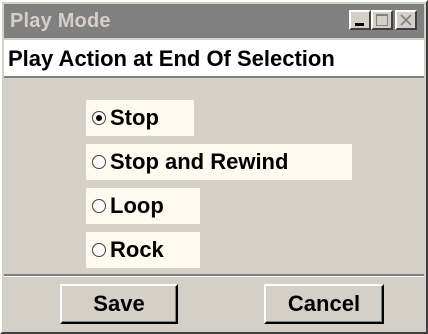 The image size is (428, 334). Describe the element at coordinates (171, 58) in the screenshot. I see `play-action-label: Play Action at End Of Selection` at that location.